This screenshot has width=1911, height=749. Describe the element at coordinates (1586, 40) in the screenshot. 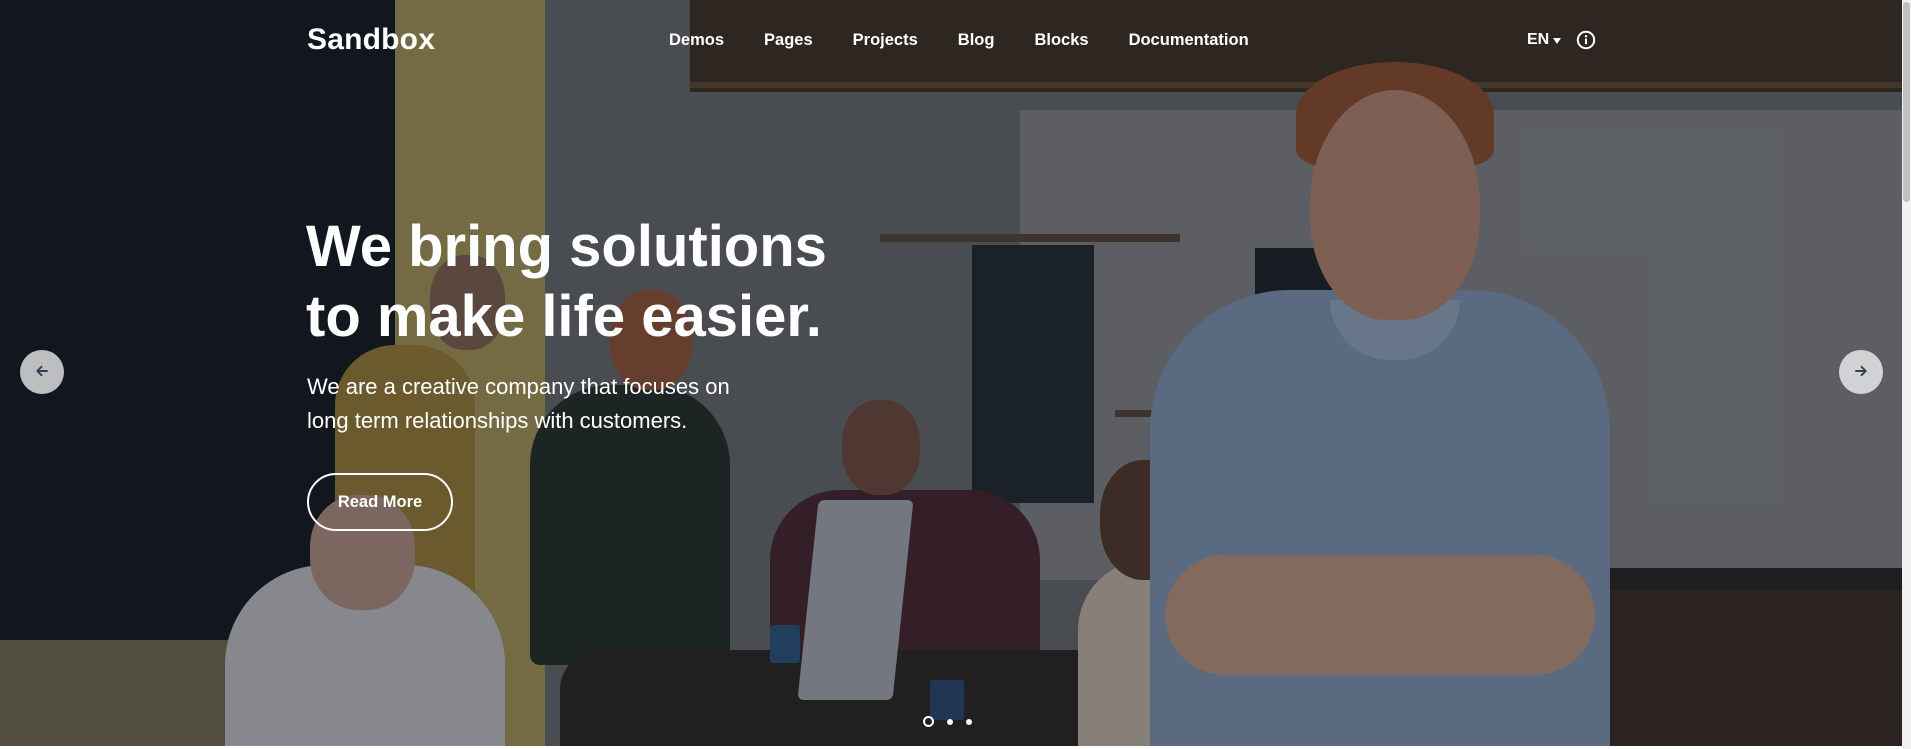

I see `info-icon` at that location.